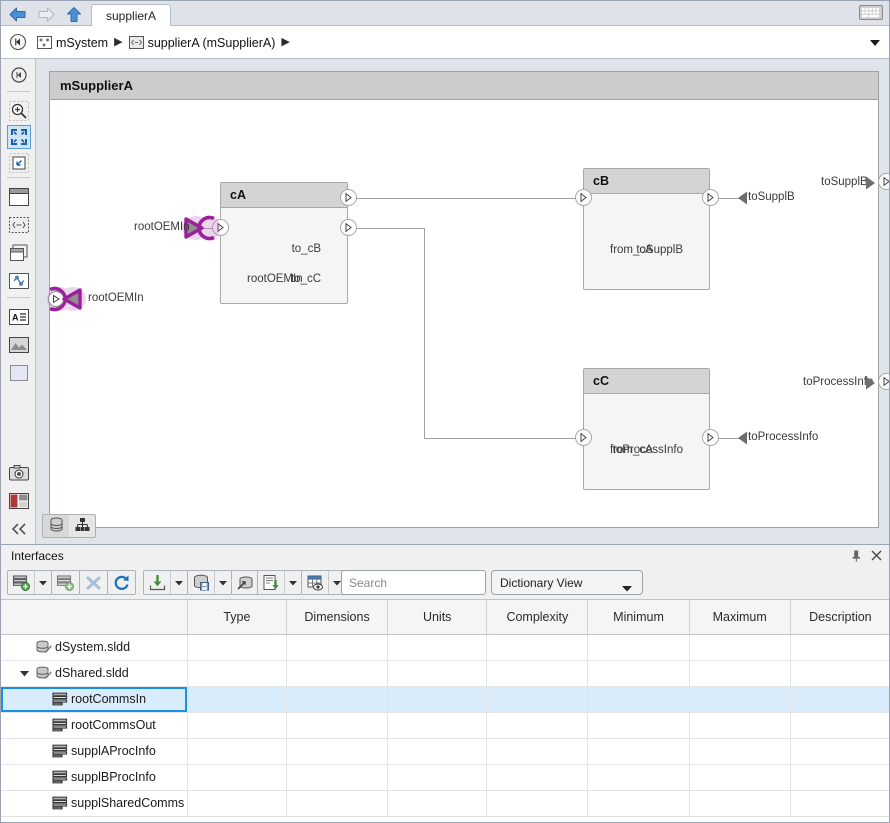  Describe the element at coordinates (43, 582) in the screenshot. I see `add-interface-dropdown-arrow` at that location.